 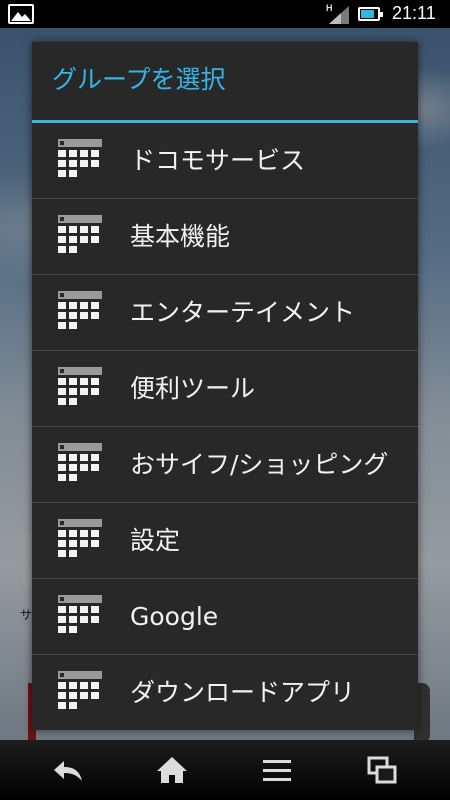 I want to click on group-item-useful-tools: 便利ツール, so click(x=225, y=389).